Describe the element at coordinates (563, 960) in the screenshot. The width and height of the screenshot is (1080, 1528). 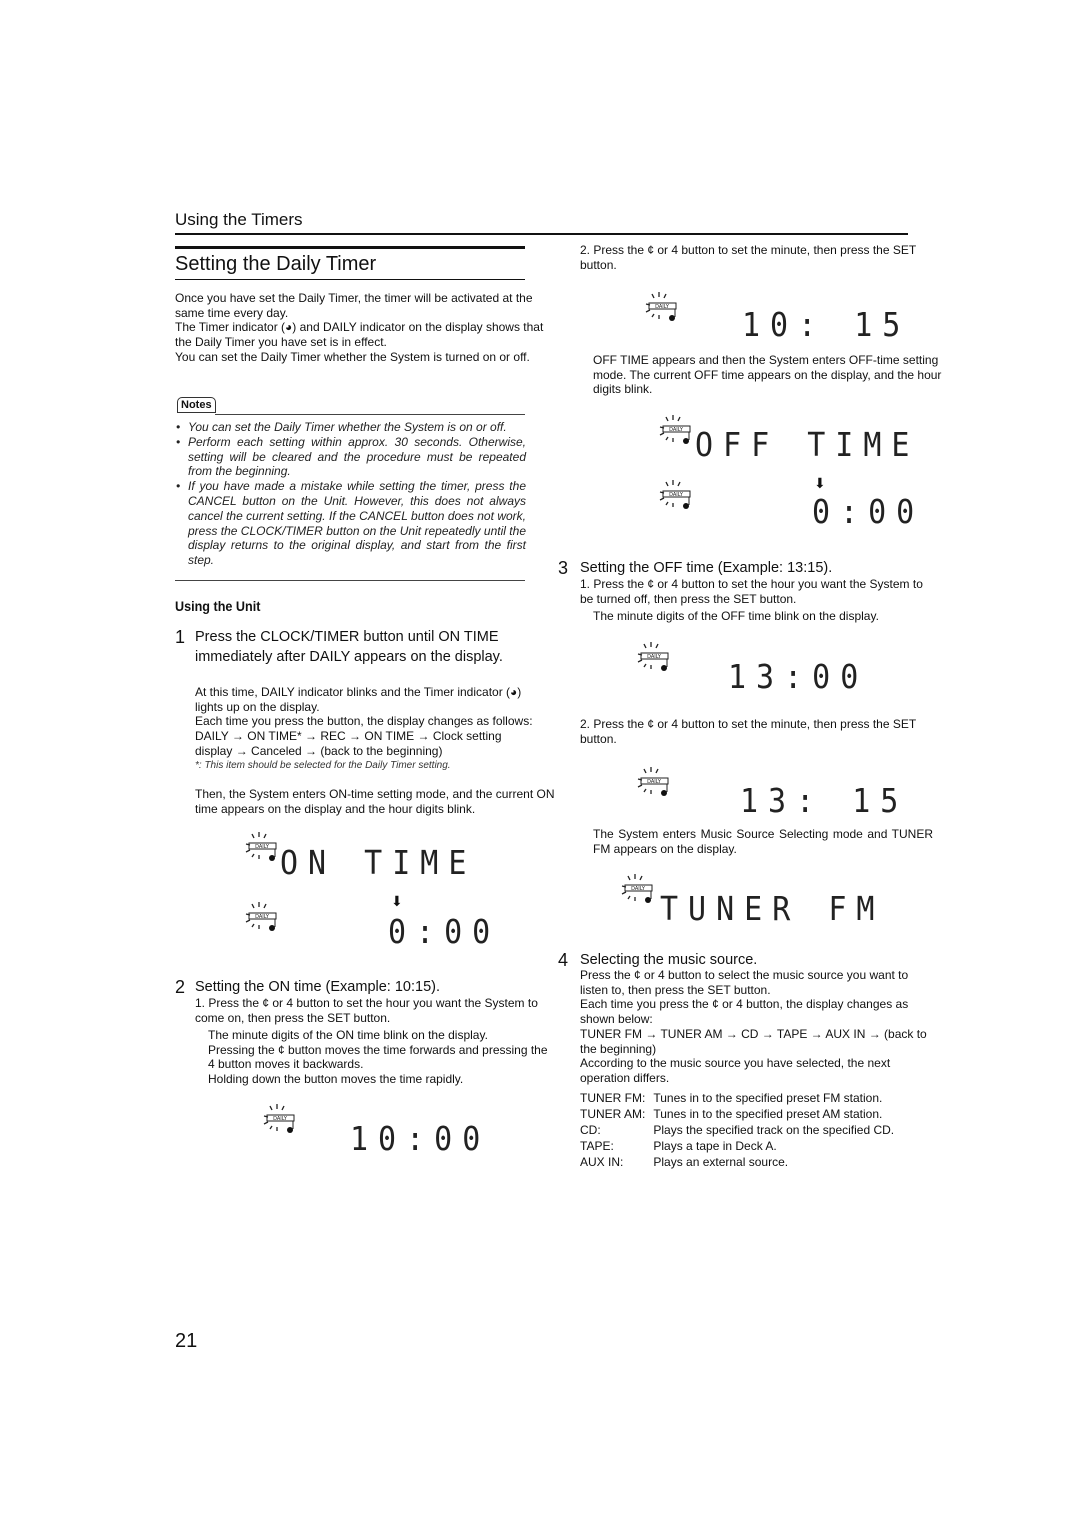
I see `step-number: 4` at that location.